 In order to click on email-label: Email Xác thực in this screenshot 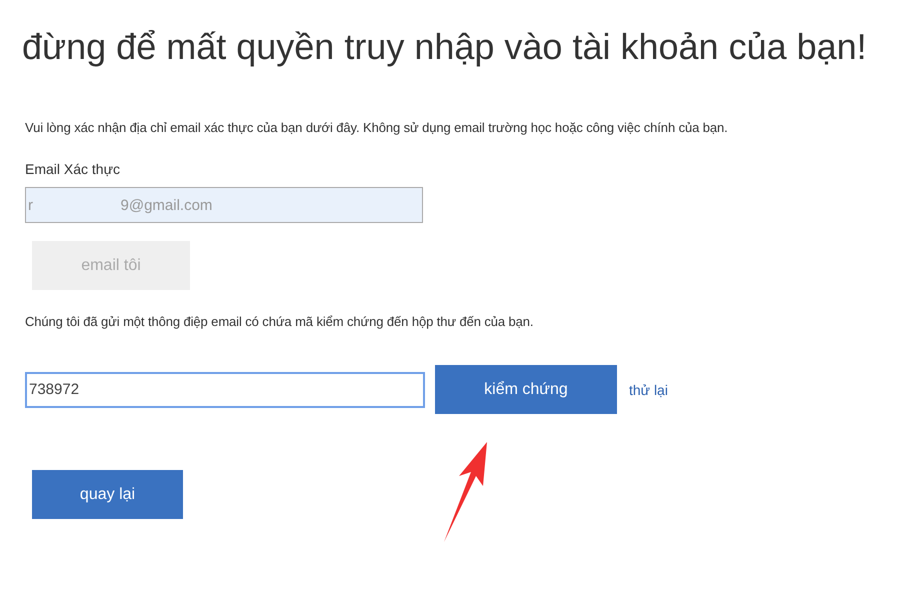, I will do `click(73, 169)`.